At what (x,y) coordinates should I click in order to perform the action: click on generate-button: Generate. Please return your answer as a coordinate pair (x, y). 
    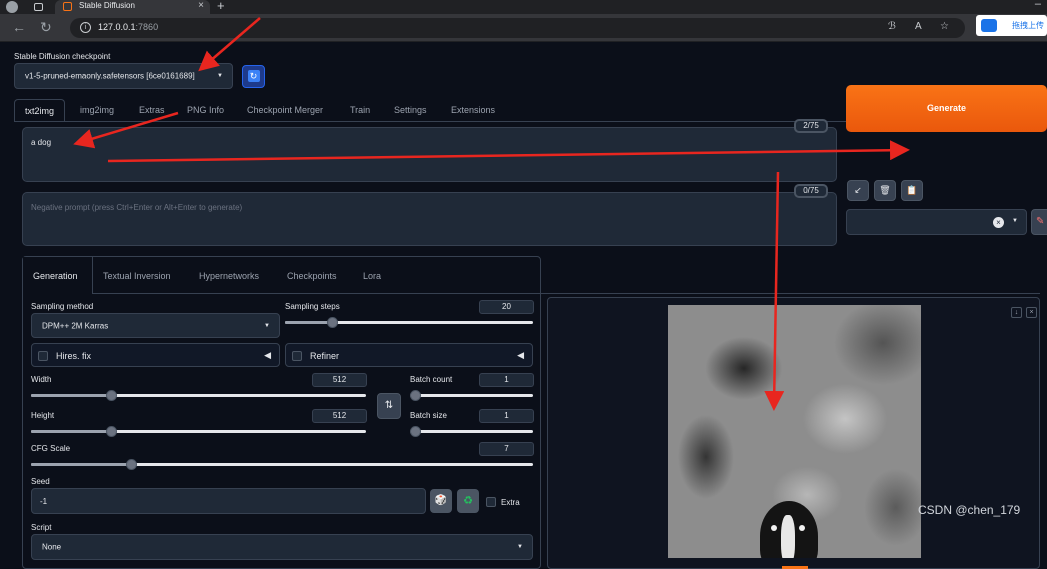
    Looking at the image, I should click on (946, 108).